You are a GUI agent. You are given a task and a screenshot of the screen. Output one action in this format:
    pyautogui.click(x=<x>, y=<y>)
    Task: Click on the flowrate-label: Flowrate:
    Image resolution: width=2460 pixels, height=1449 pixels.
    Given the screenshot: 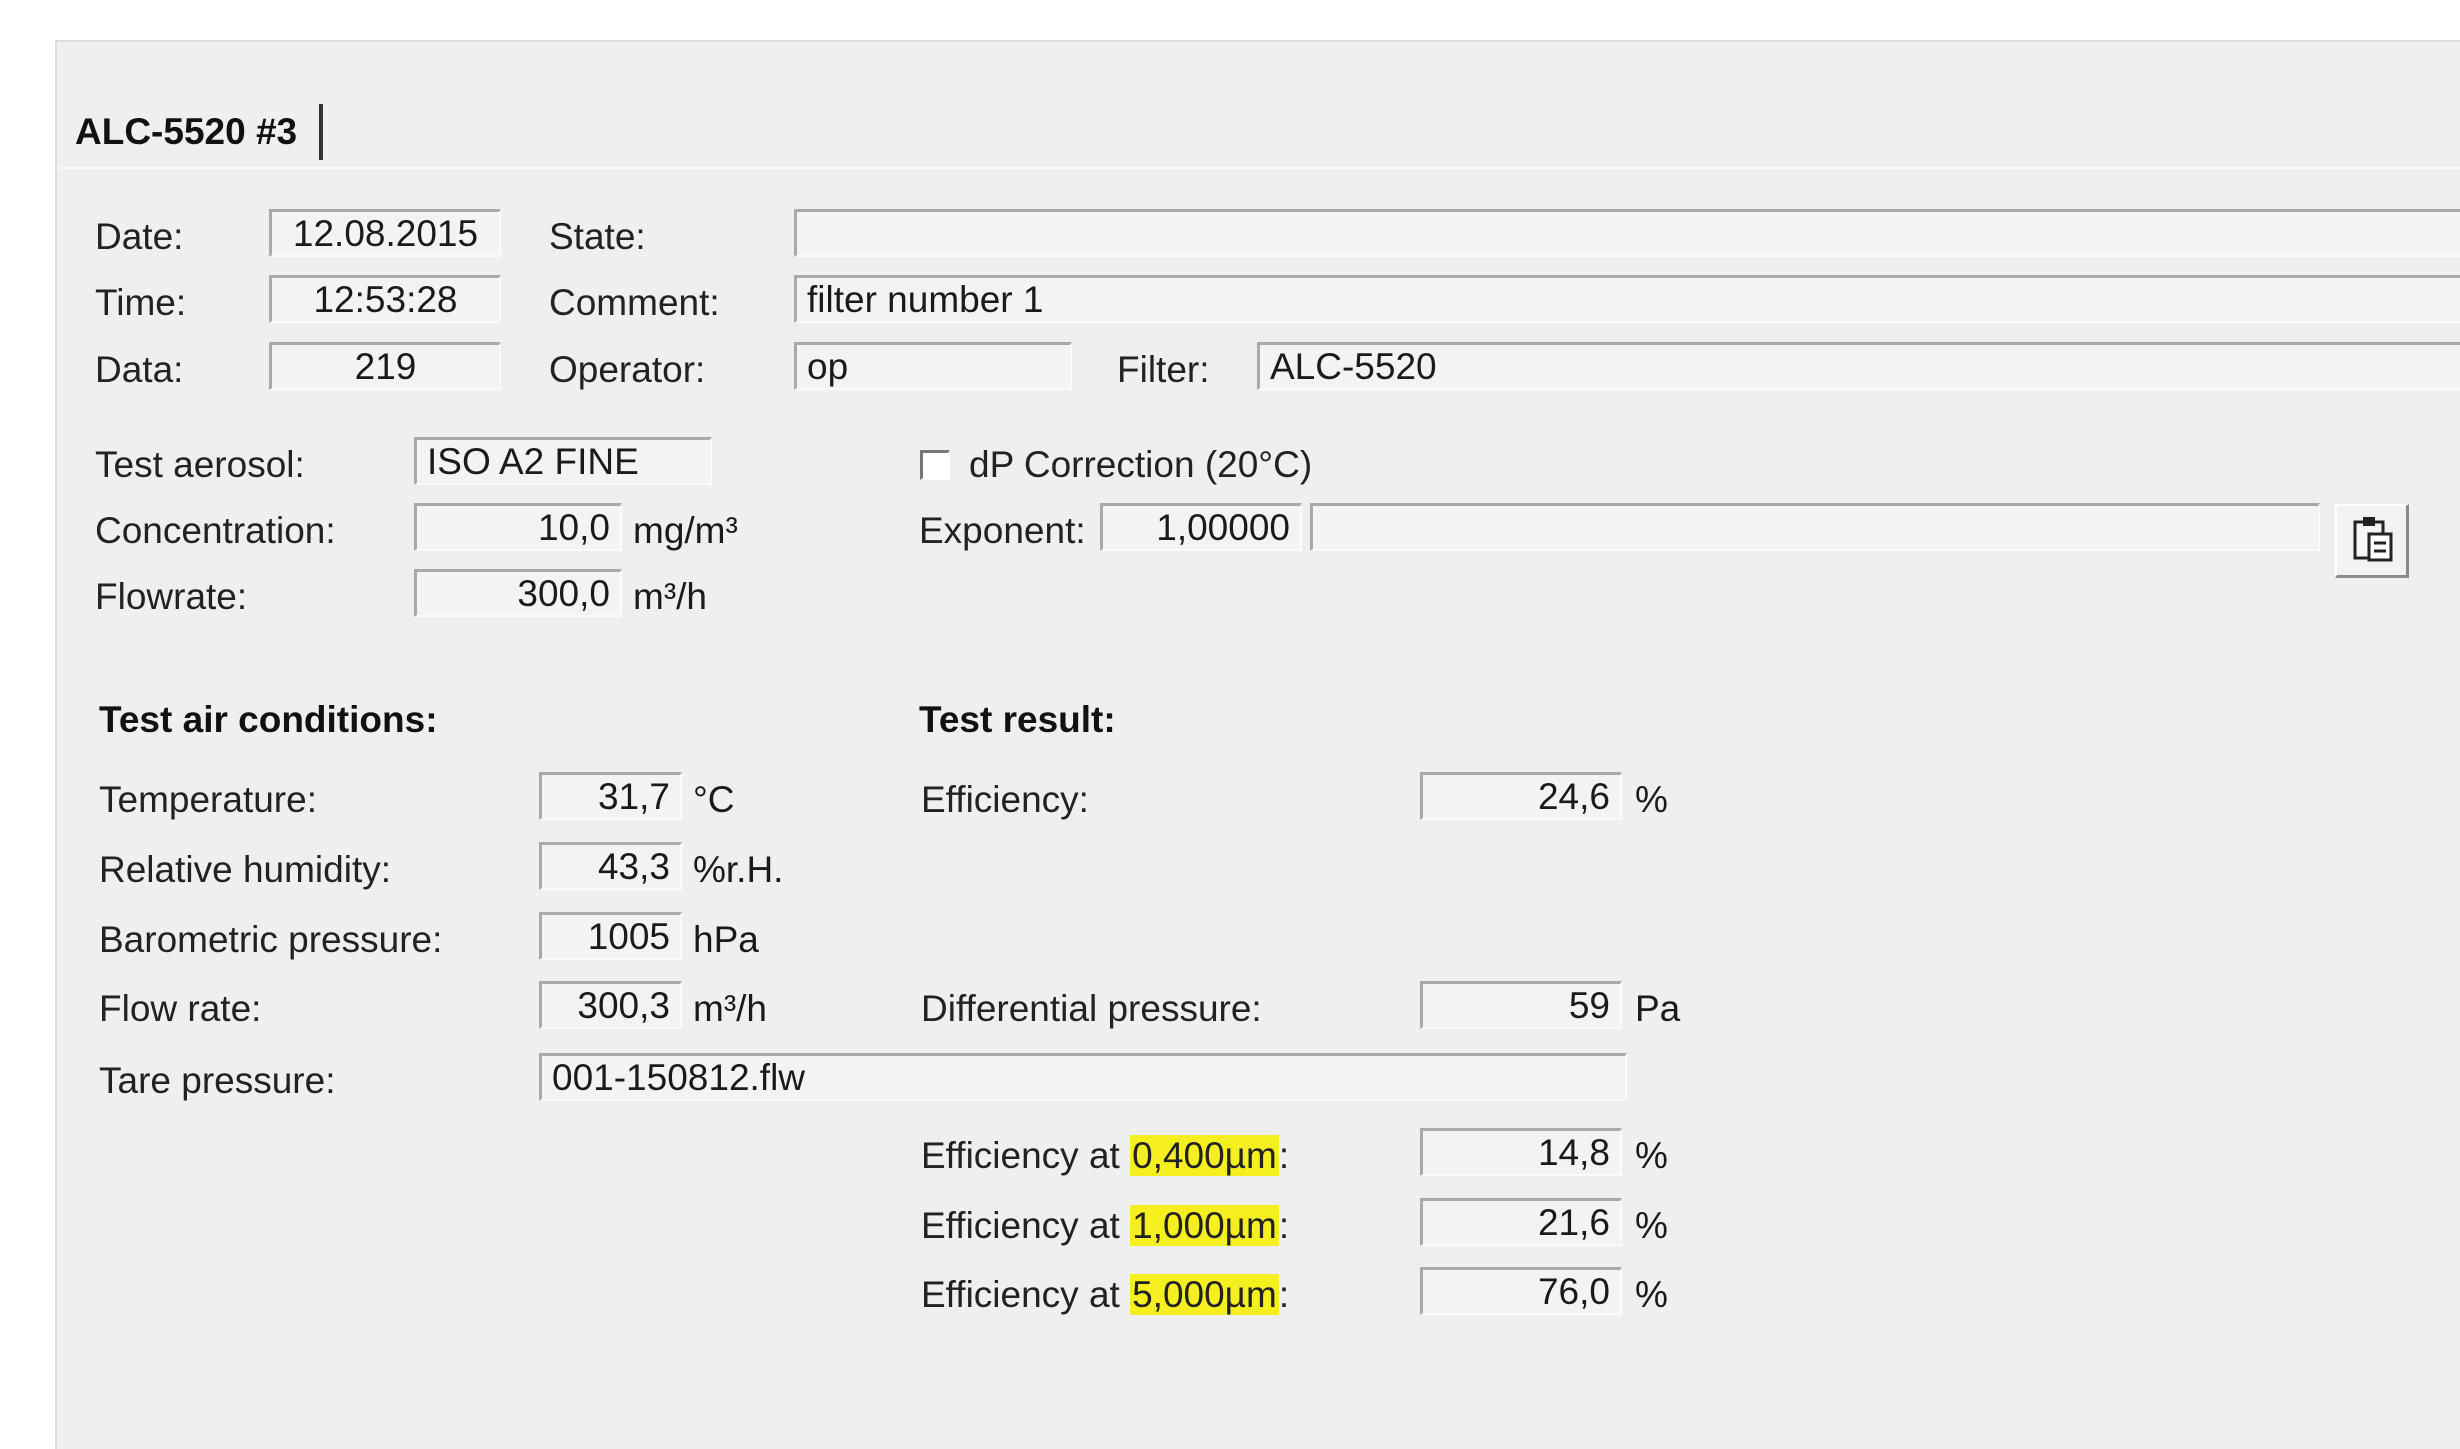 What is the action you would take?
    pyautogui.click(x=171, y=596)
    